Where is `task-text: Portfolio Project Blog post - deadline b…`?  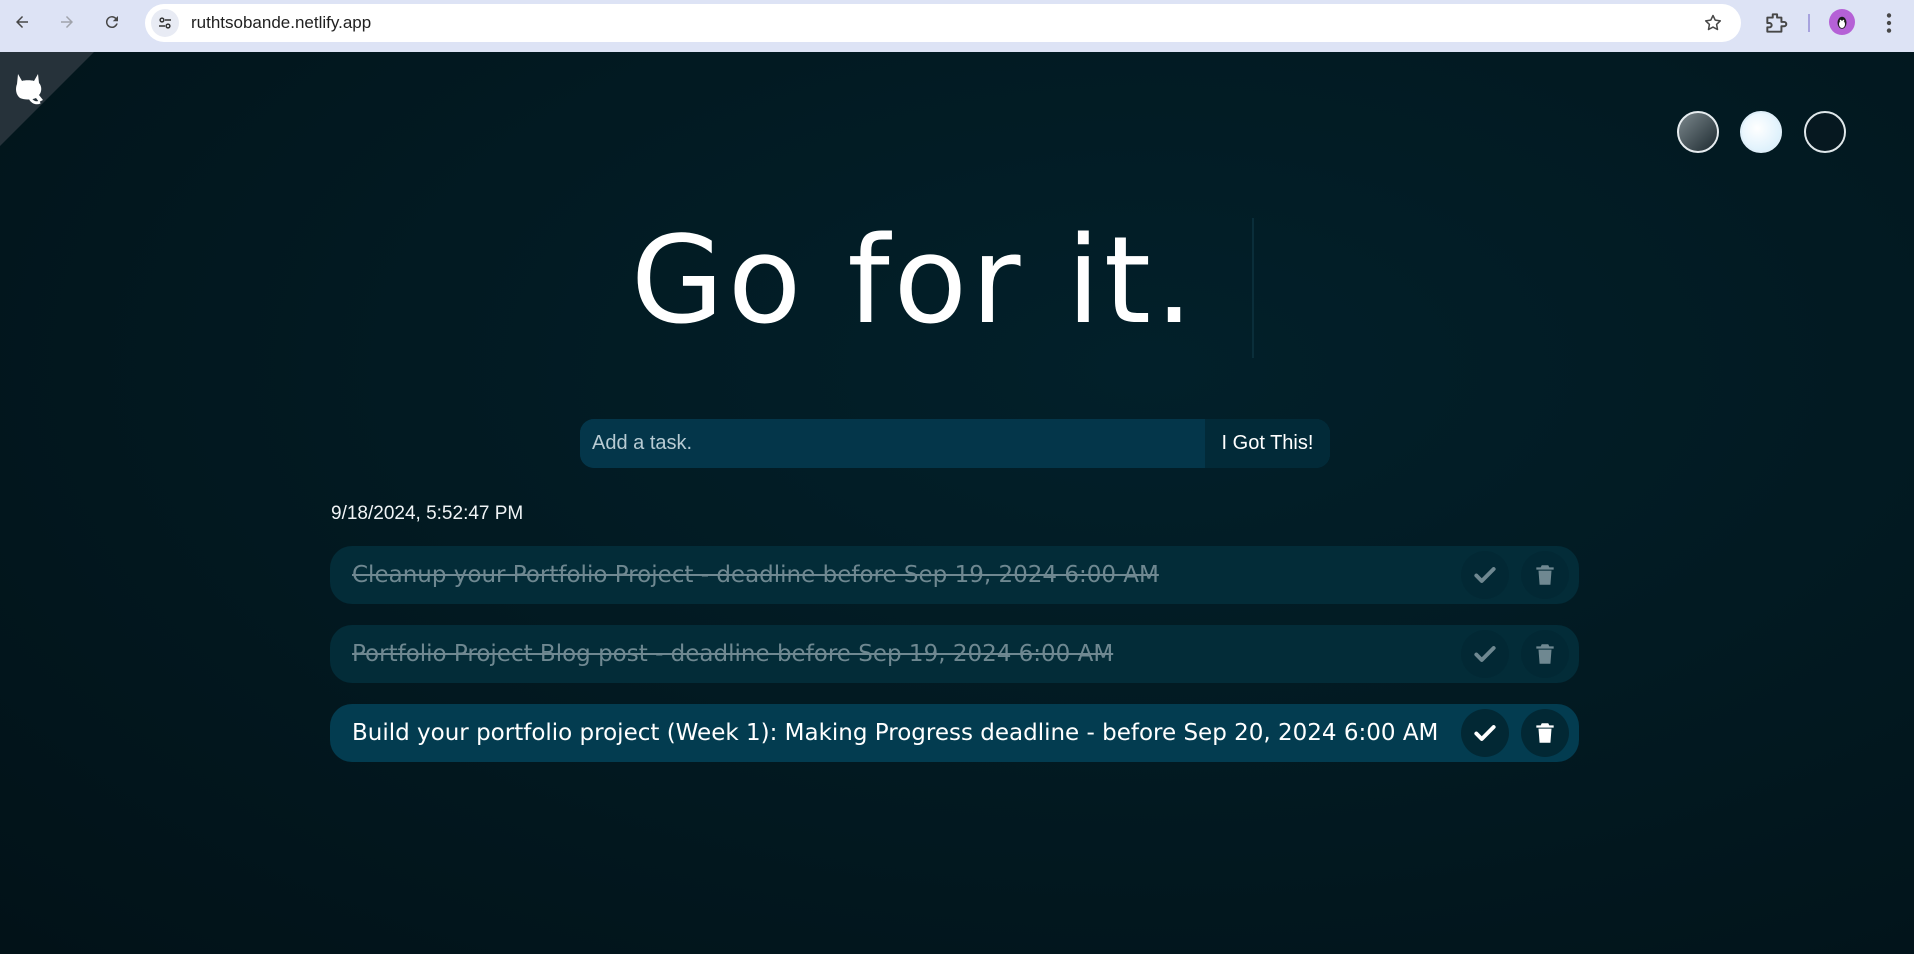 task-text: Portfolio Project Blog post - deadline b… is located at coordinates (733, 654).